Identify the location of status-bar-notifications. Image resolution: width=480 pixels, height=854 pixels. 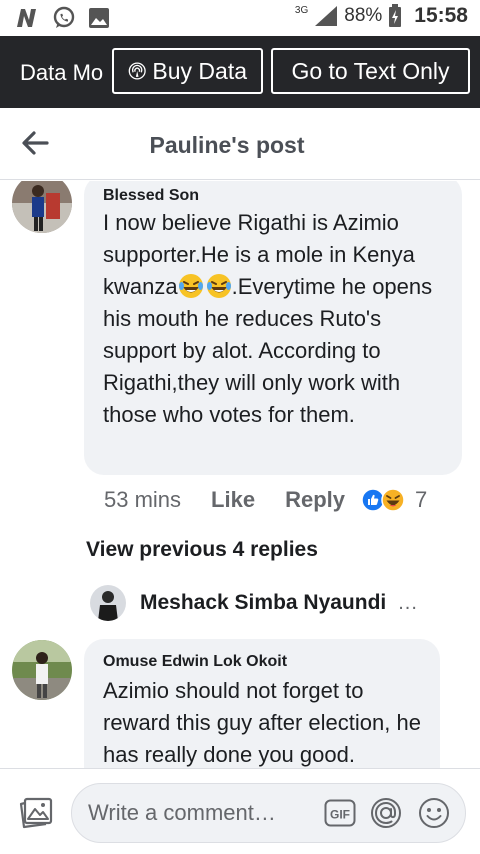
(62, 18).